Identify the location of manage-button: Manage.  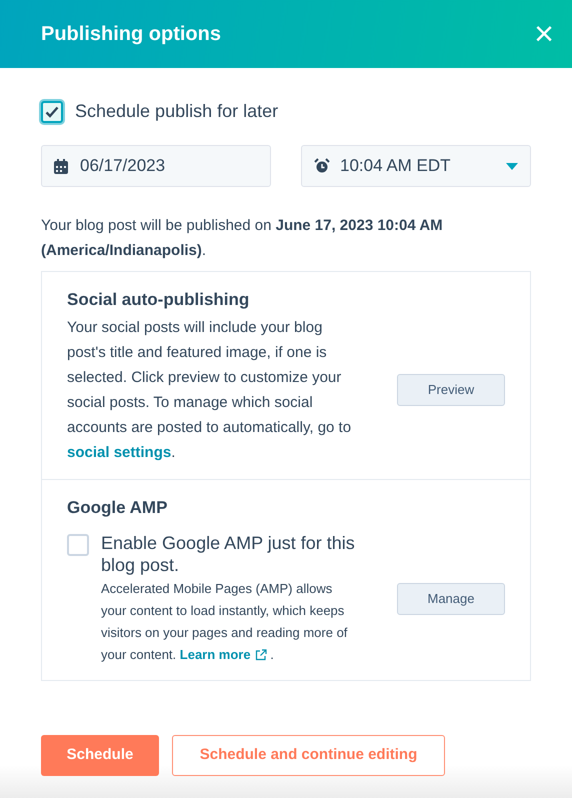
(451, 599).